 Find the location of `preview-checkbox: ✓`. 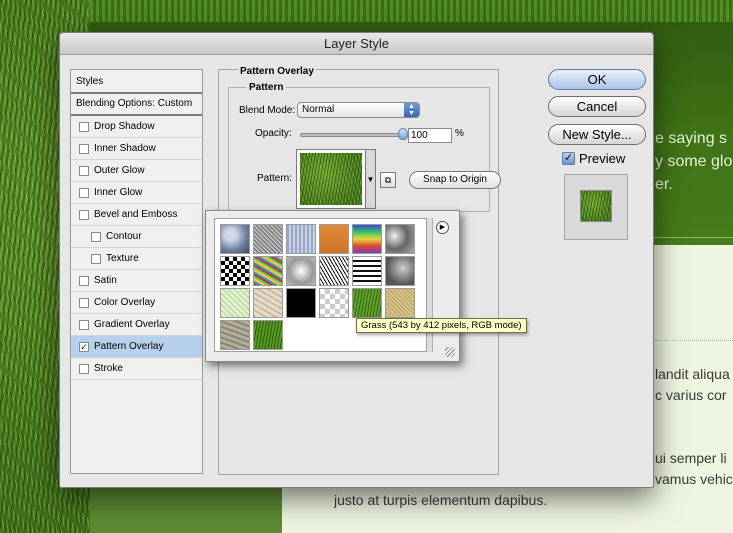

preview-checkbox: ✓ is located at coordinates (568, 158).